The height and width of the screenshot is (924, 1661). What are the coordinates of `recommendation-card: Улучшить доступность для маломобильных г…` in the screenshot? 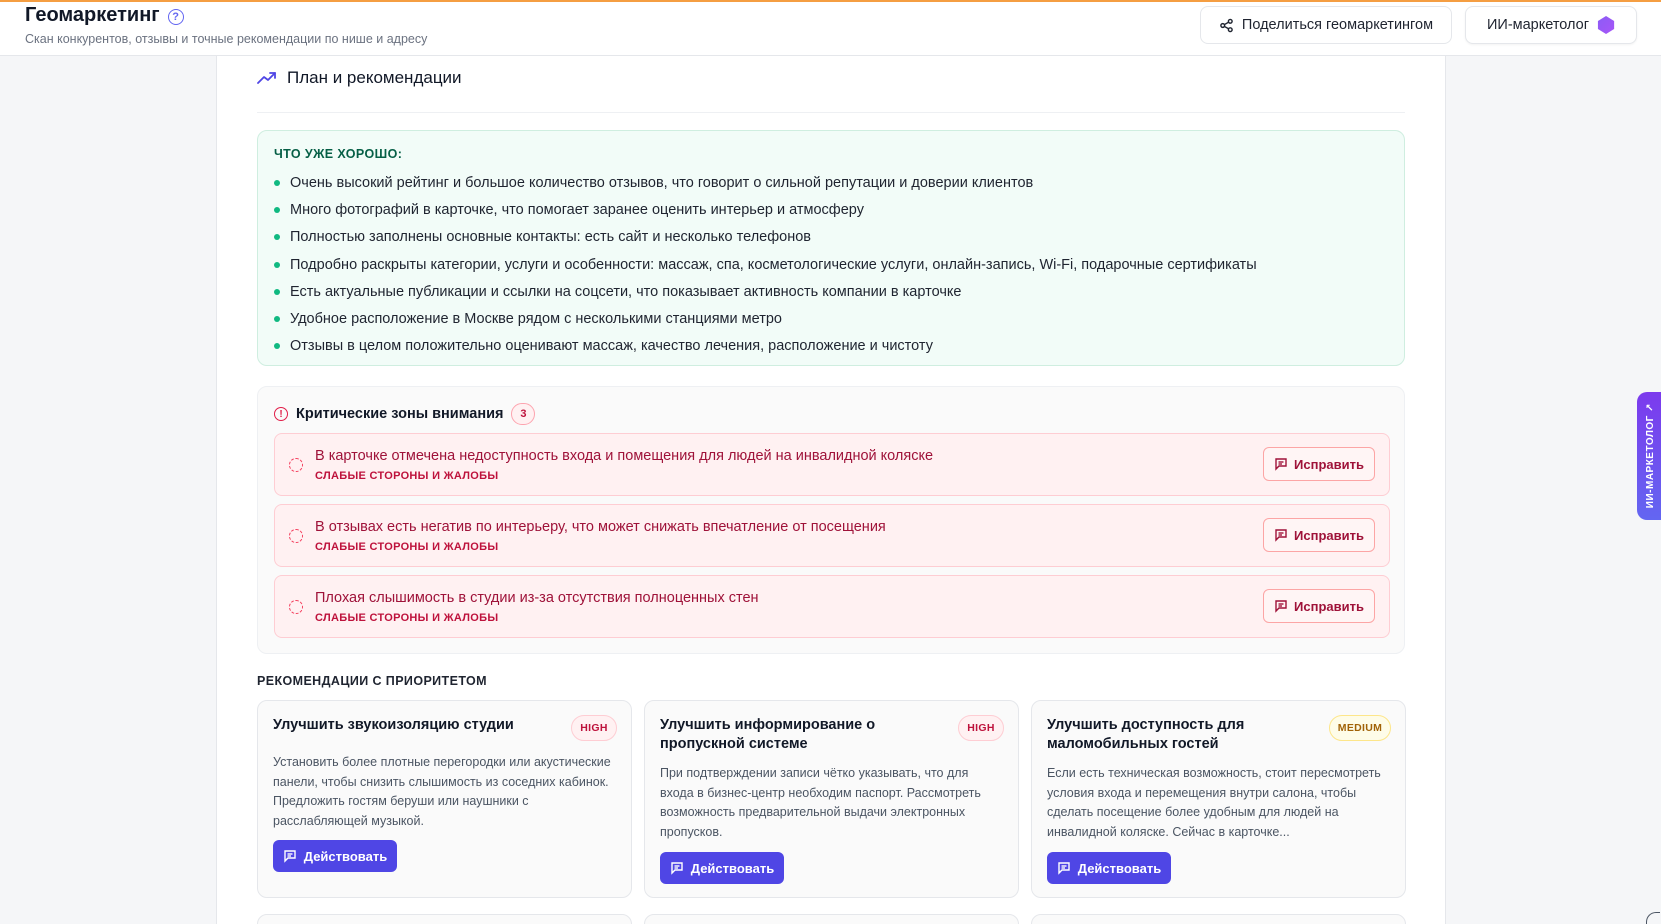 It's located at (1218, 799).